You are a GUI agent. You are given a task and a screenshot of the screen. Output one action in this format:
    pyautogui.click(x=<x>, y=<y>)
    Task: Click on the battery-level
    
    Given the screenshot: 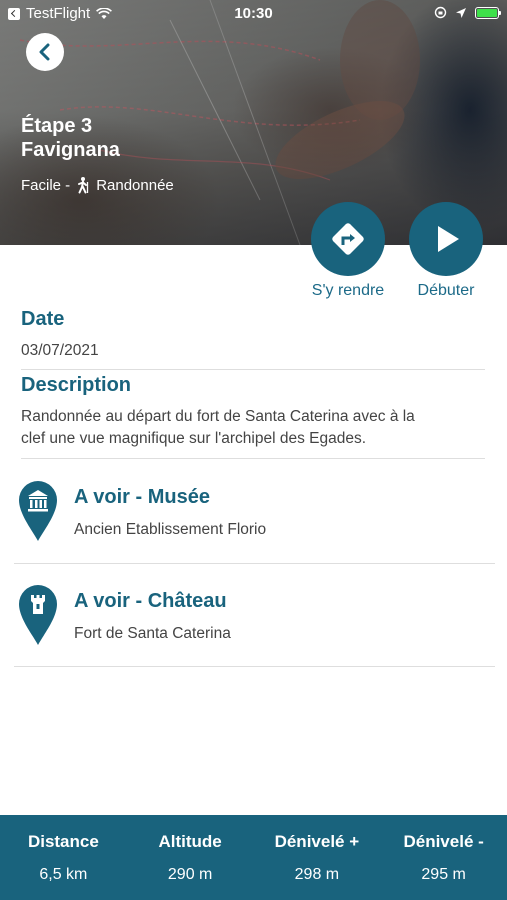 What is the action you would take?
    pyautogui.click(x=487, y=12)
    